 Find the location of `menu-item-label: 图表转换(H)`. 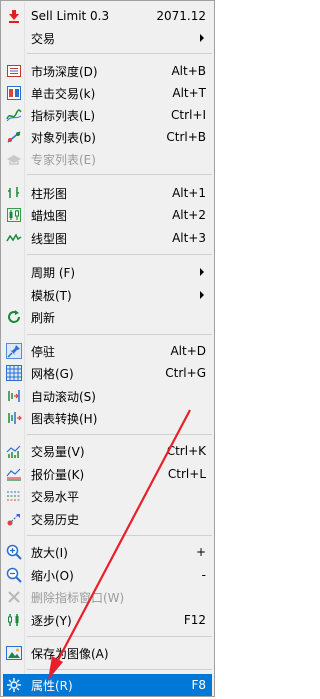

menu-item-label: 图表转换(H) is located at coordinates (64, 418).